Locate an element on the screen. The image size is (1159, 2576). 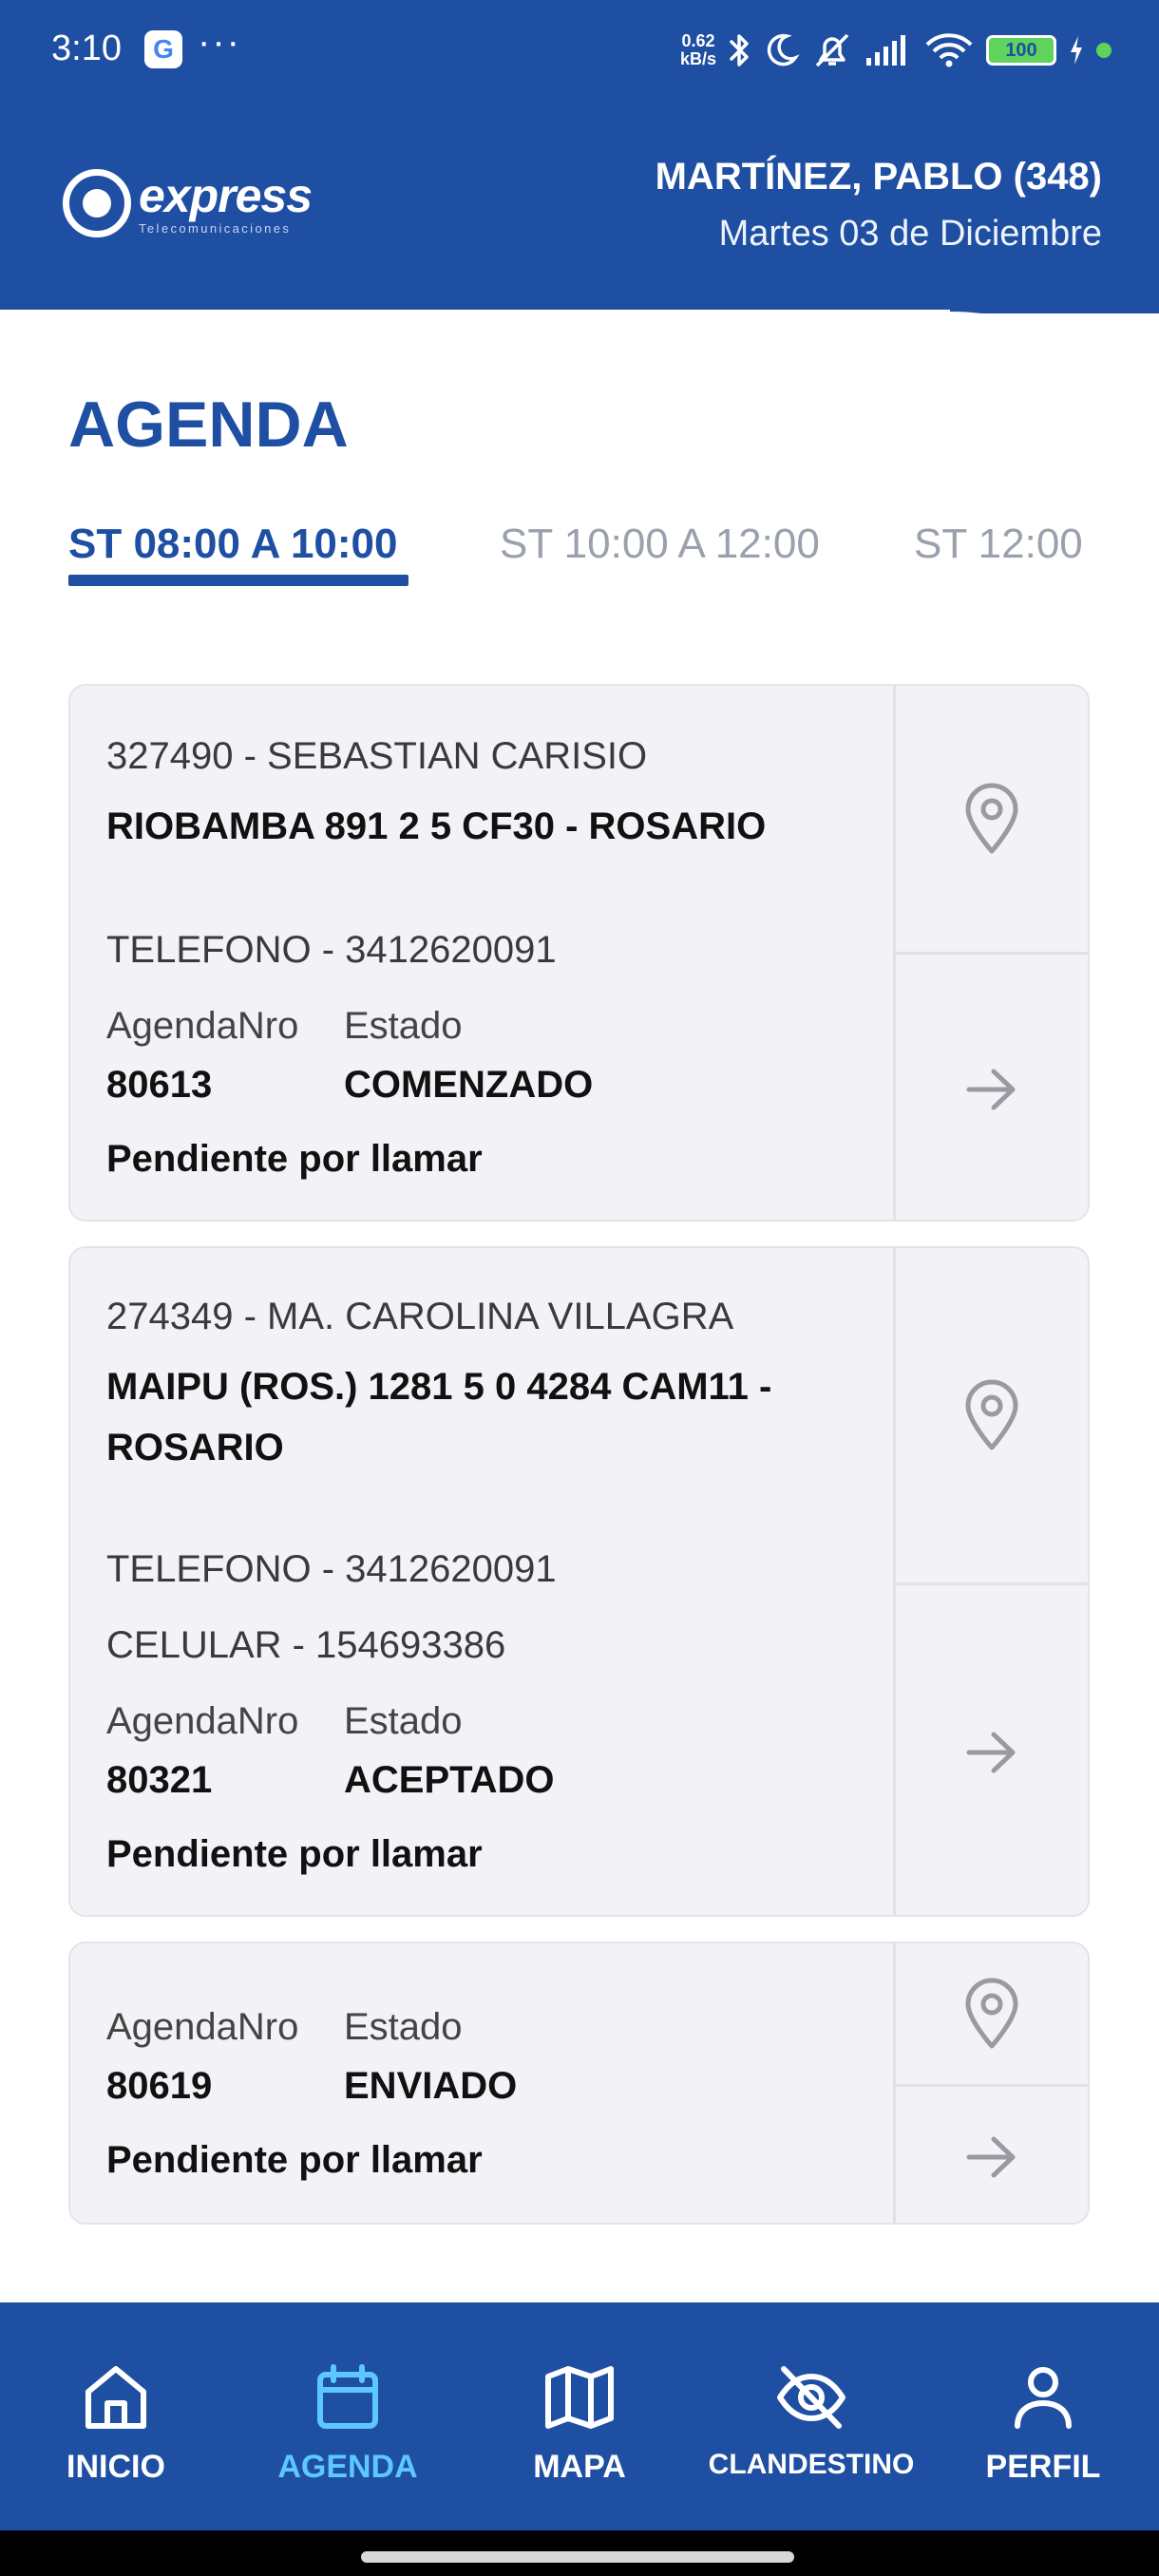
speed-unit: kB/s is located at coordinates (697, 58).